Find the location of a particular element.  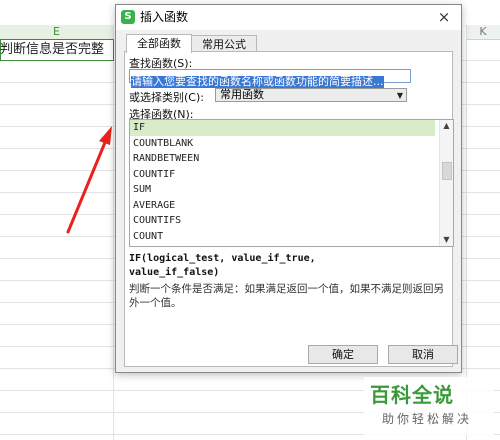

column-header-e: E is located at coordinates (57, 32).